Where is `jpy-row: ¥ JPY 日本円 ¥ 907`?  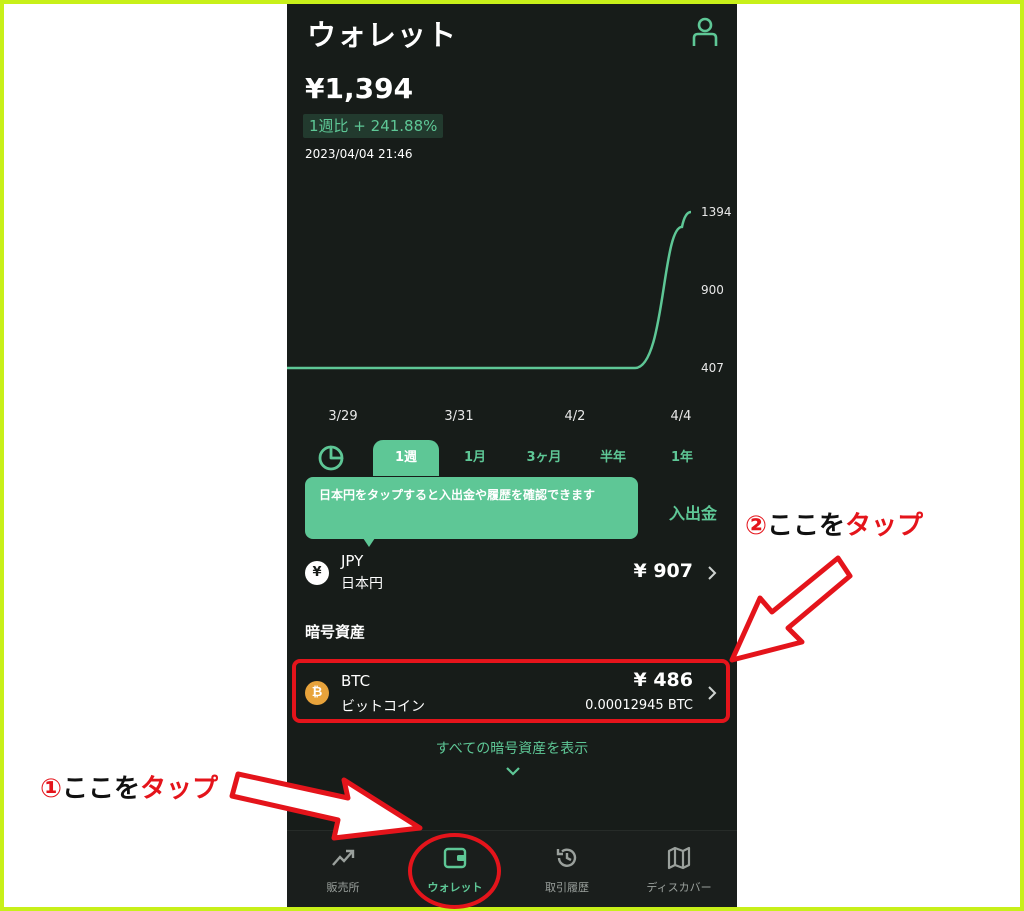
jpy-row: ¥ JPY 日本円 ¥ 907 is located at coordinates (512, 573).